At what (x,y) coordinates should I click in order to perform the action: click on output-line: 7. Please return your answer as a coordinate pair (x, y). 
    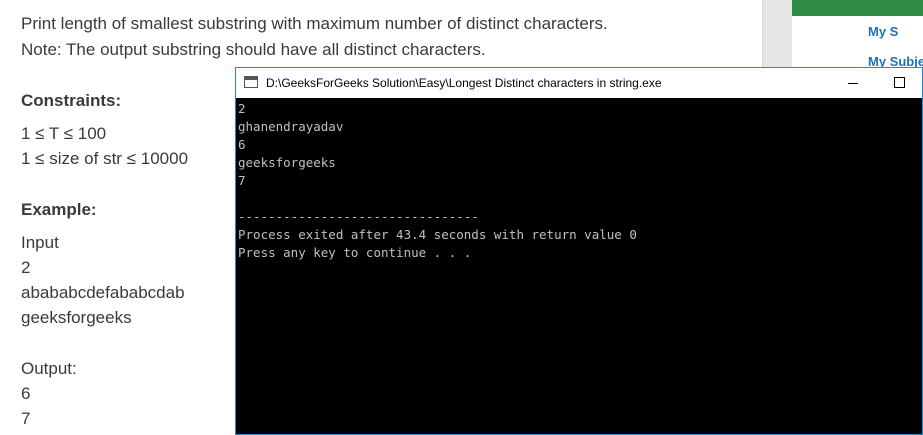
    Looking at the image, I should click on (26, 418).